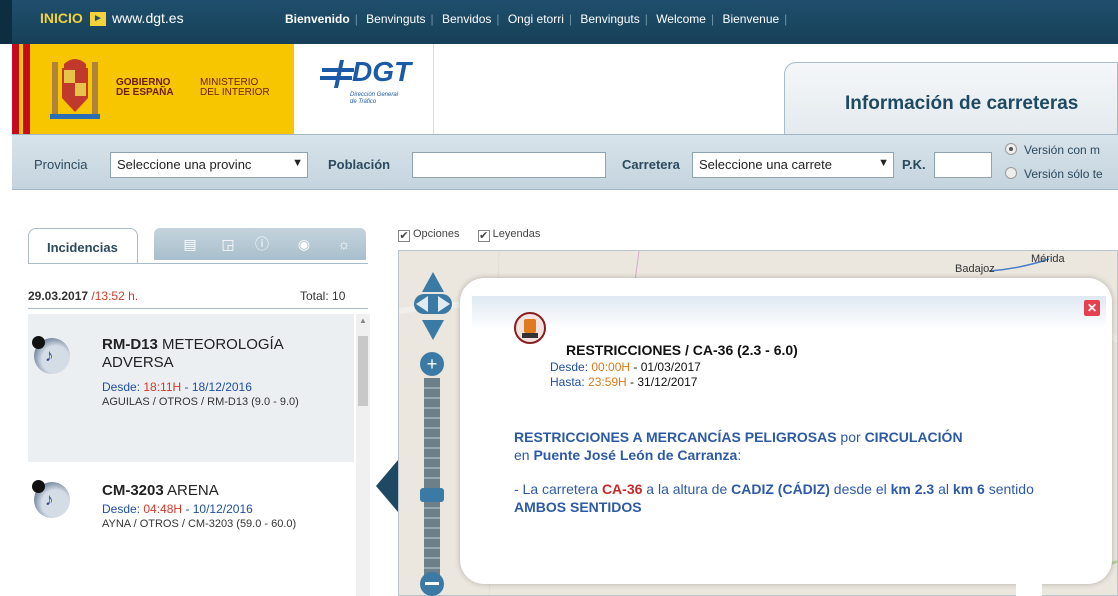 This screenshot has height=596, width=1118. I want to click on list-scrollbar: ▲, so click(363, 455).